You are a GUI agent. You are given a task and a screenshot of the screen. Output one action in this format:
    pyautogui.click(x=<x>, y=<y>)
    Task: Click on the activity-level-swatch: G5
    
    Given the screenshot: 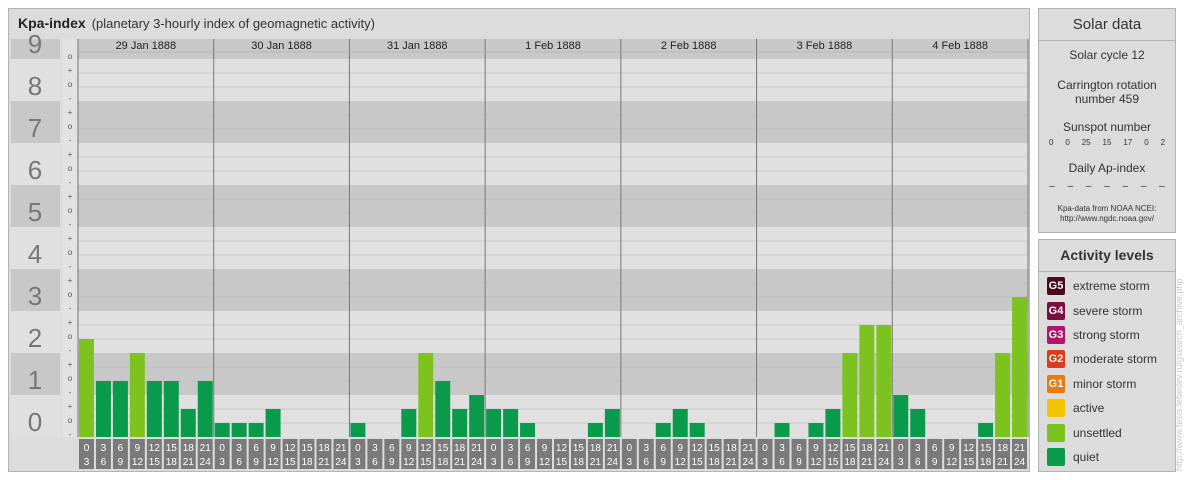 What is the action you would take?
    pyautogui.click(x=1056, y=286)
    